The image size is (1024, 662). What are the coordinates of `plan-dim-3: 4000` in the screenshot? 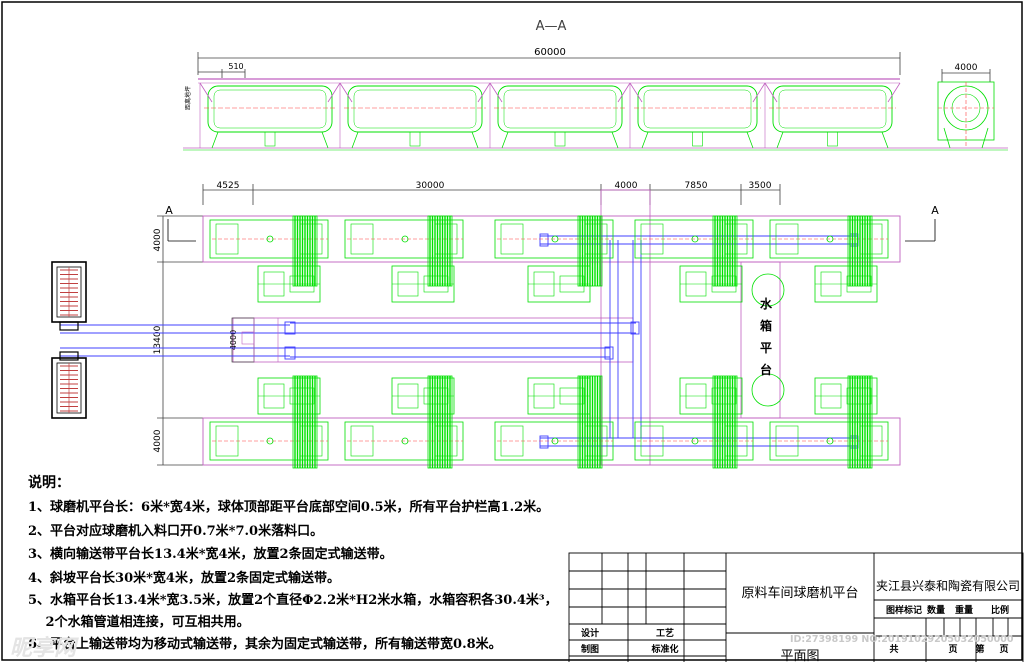 It's located at (626, 186).